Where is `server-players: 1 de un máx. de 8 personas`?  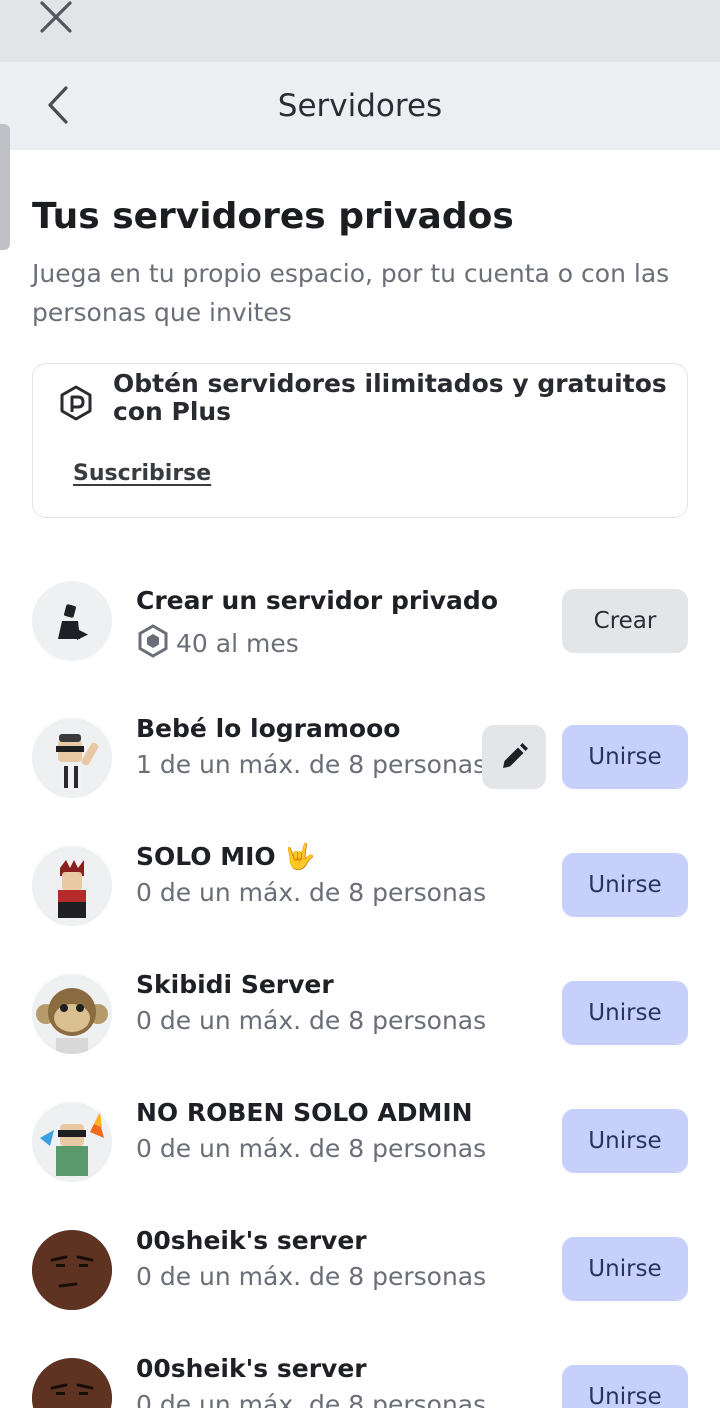
server-players: 1 de un máx. de 8 personas is located at coordinates (311, 764).